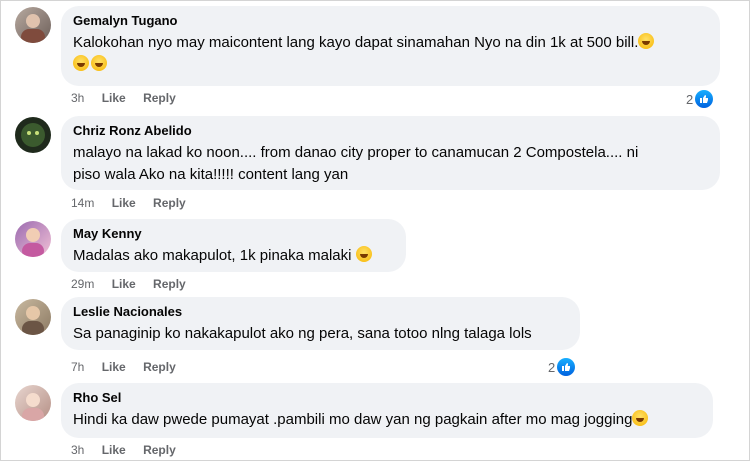 This screenshot has height=461, width=750. Describe the element at coordinates (233, 234) in the screenshot. I see `author-name: May Kenny` at that location.